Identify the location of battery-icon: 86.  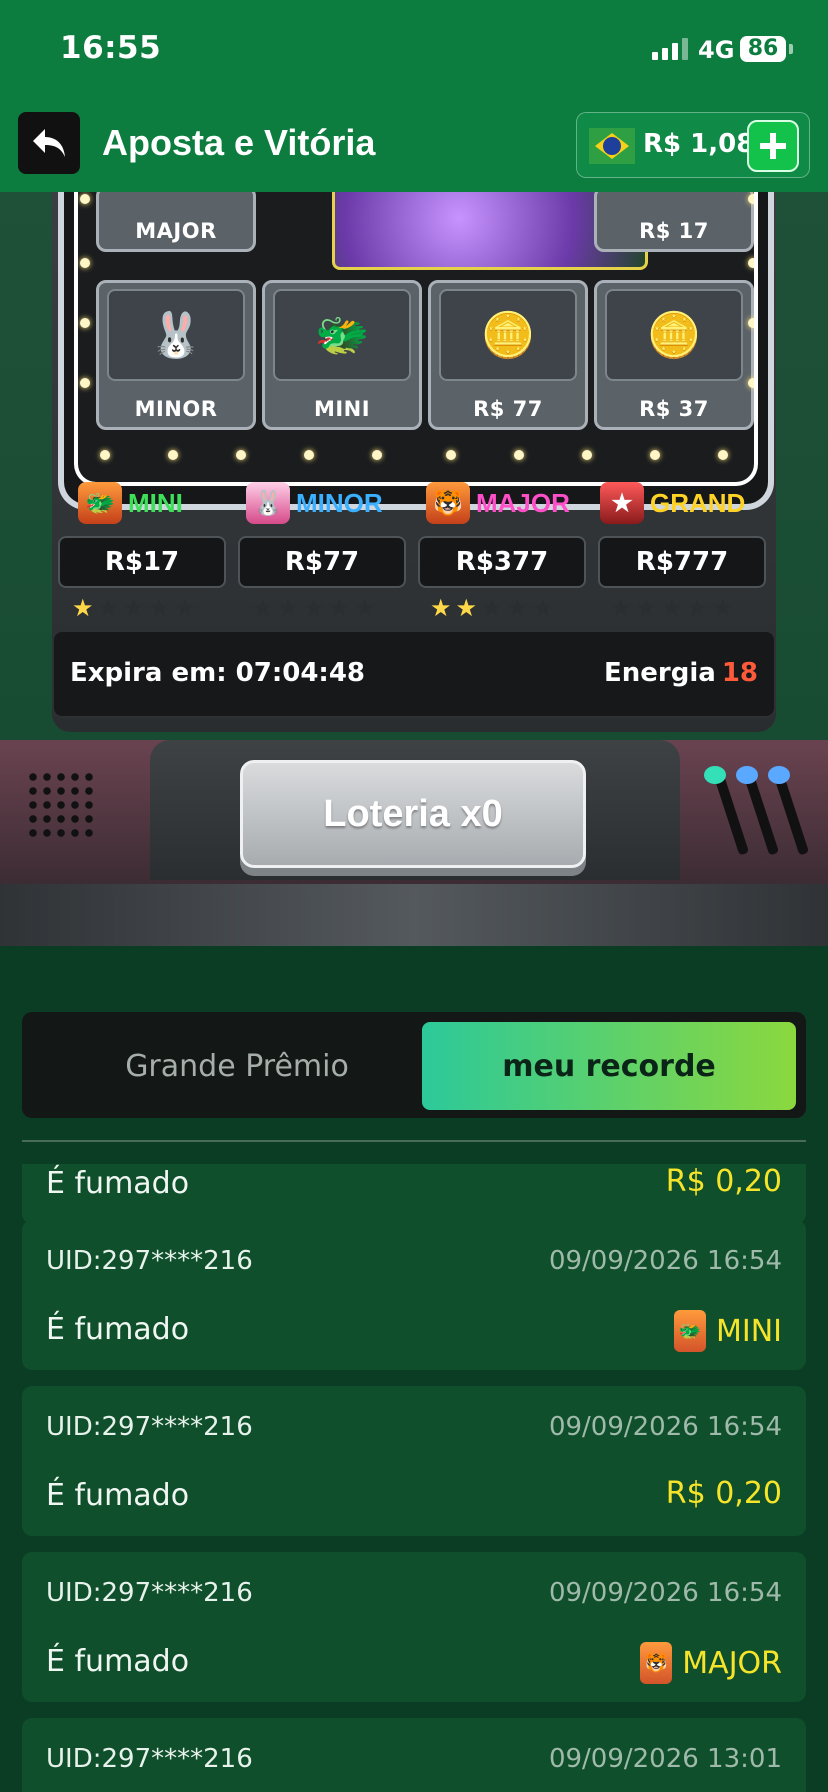
(766, 49).